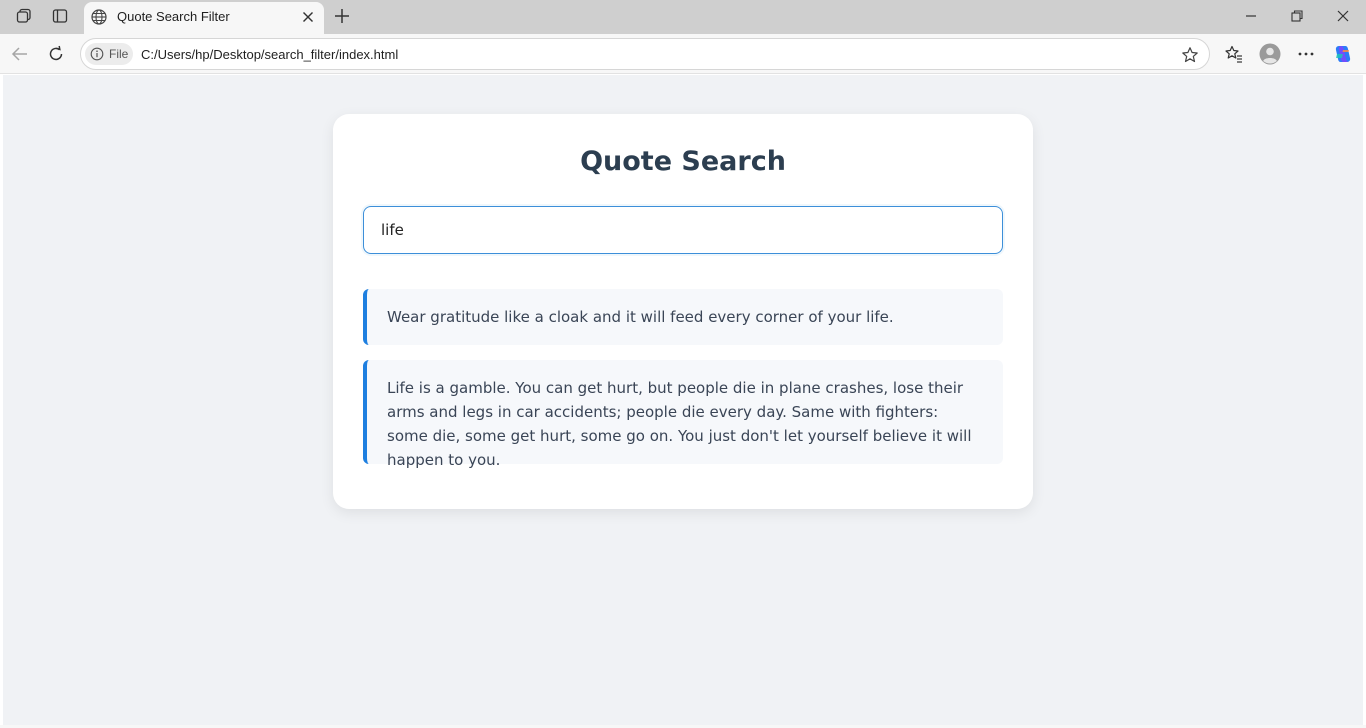 The width and height of the screenshot is (1366, 728). What do you see at coordinates (20, 54) in the screenshot?
I see `back-arrow-icon` at bounding box center [20, 54].